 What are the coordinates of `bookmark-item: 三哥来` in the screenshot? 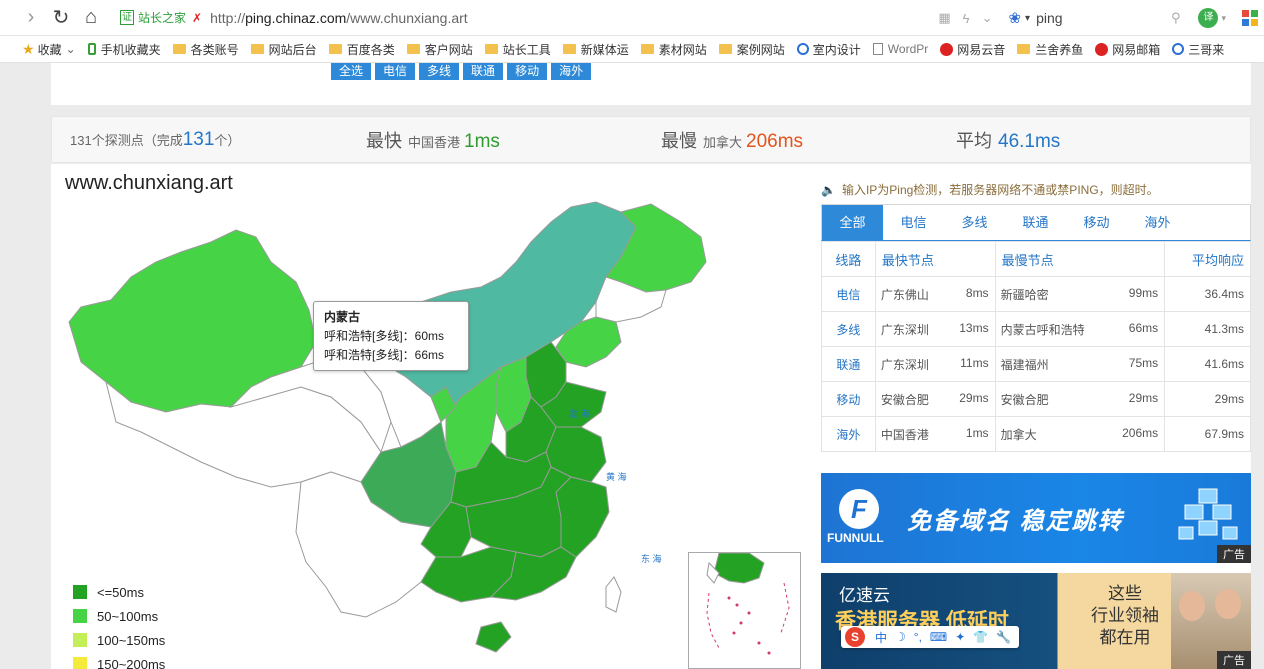 It's located at (1198, 49).